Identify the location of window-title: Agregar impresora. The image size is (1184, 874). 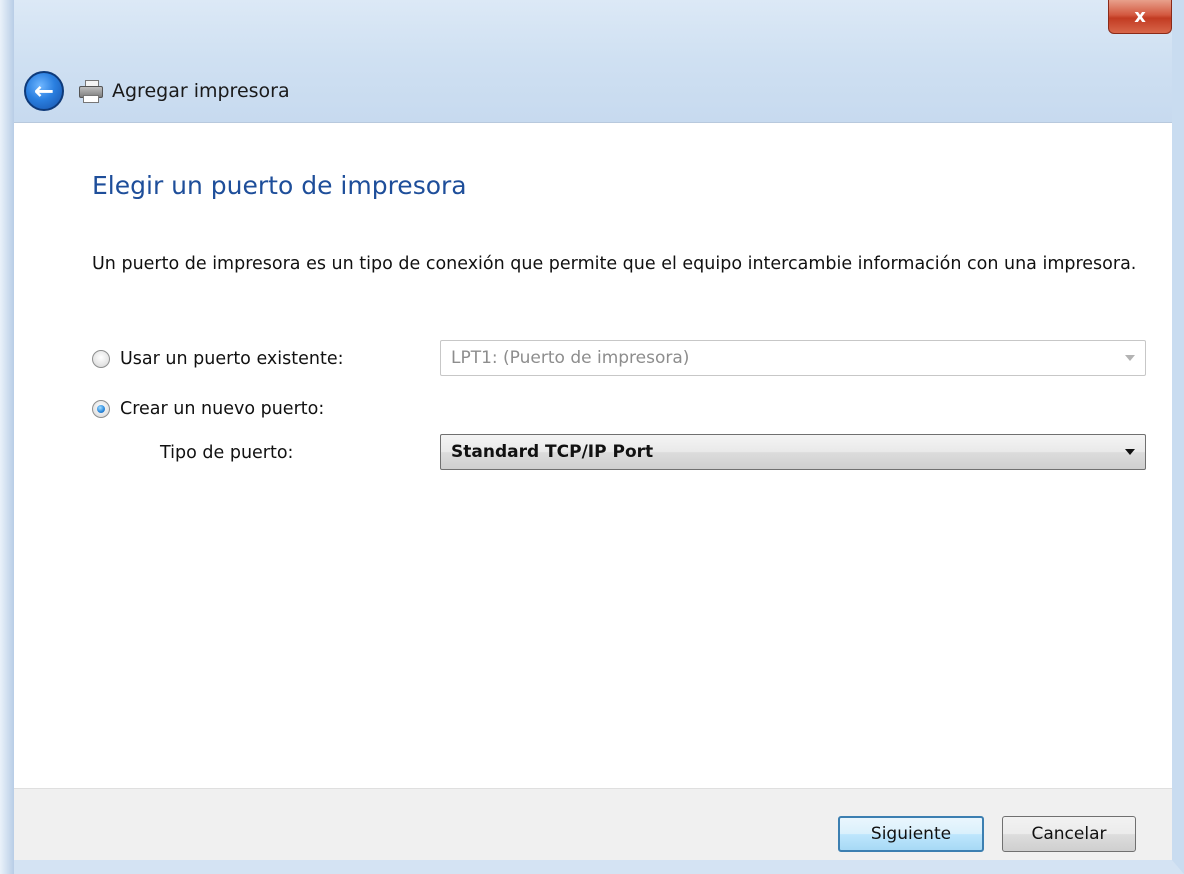
(201, 91).